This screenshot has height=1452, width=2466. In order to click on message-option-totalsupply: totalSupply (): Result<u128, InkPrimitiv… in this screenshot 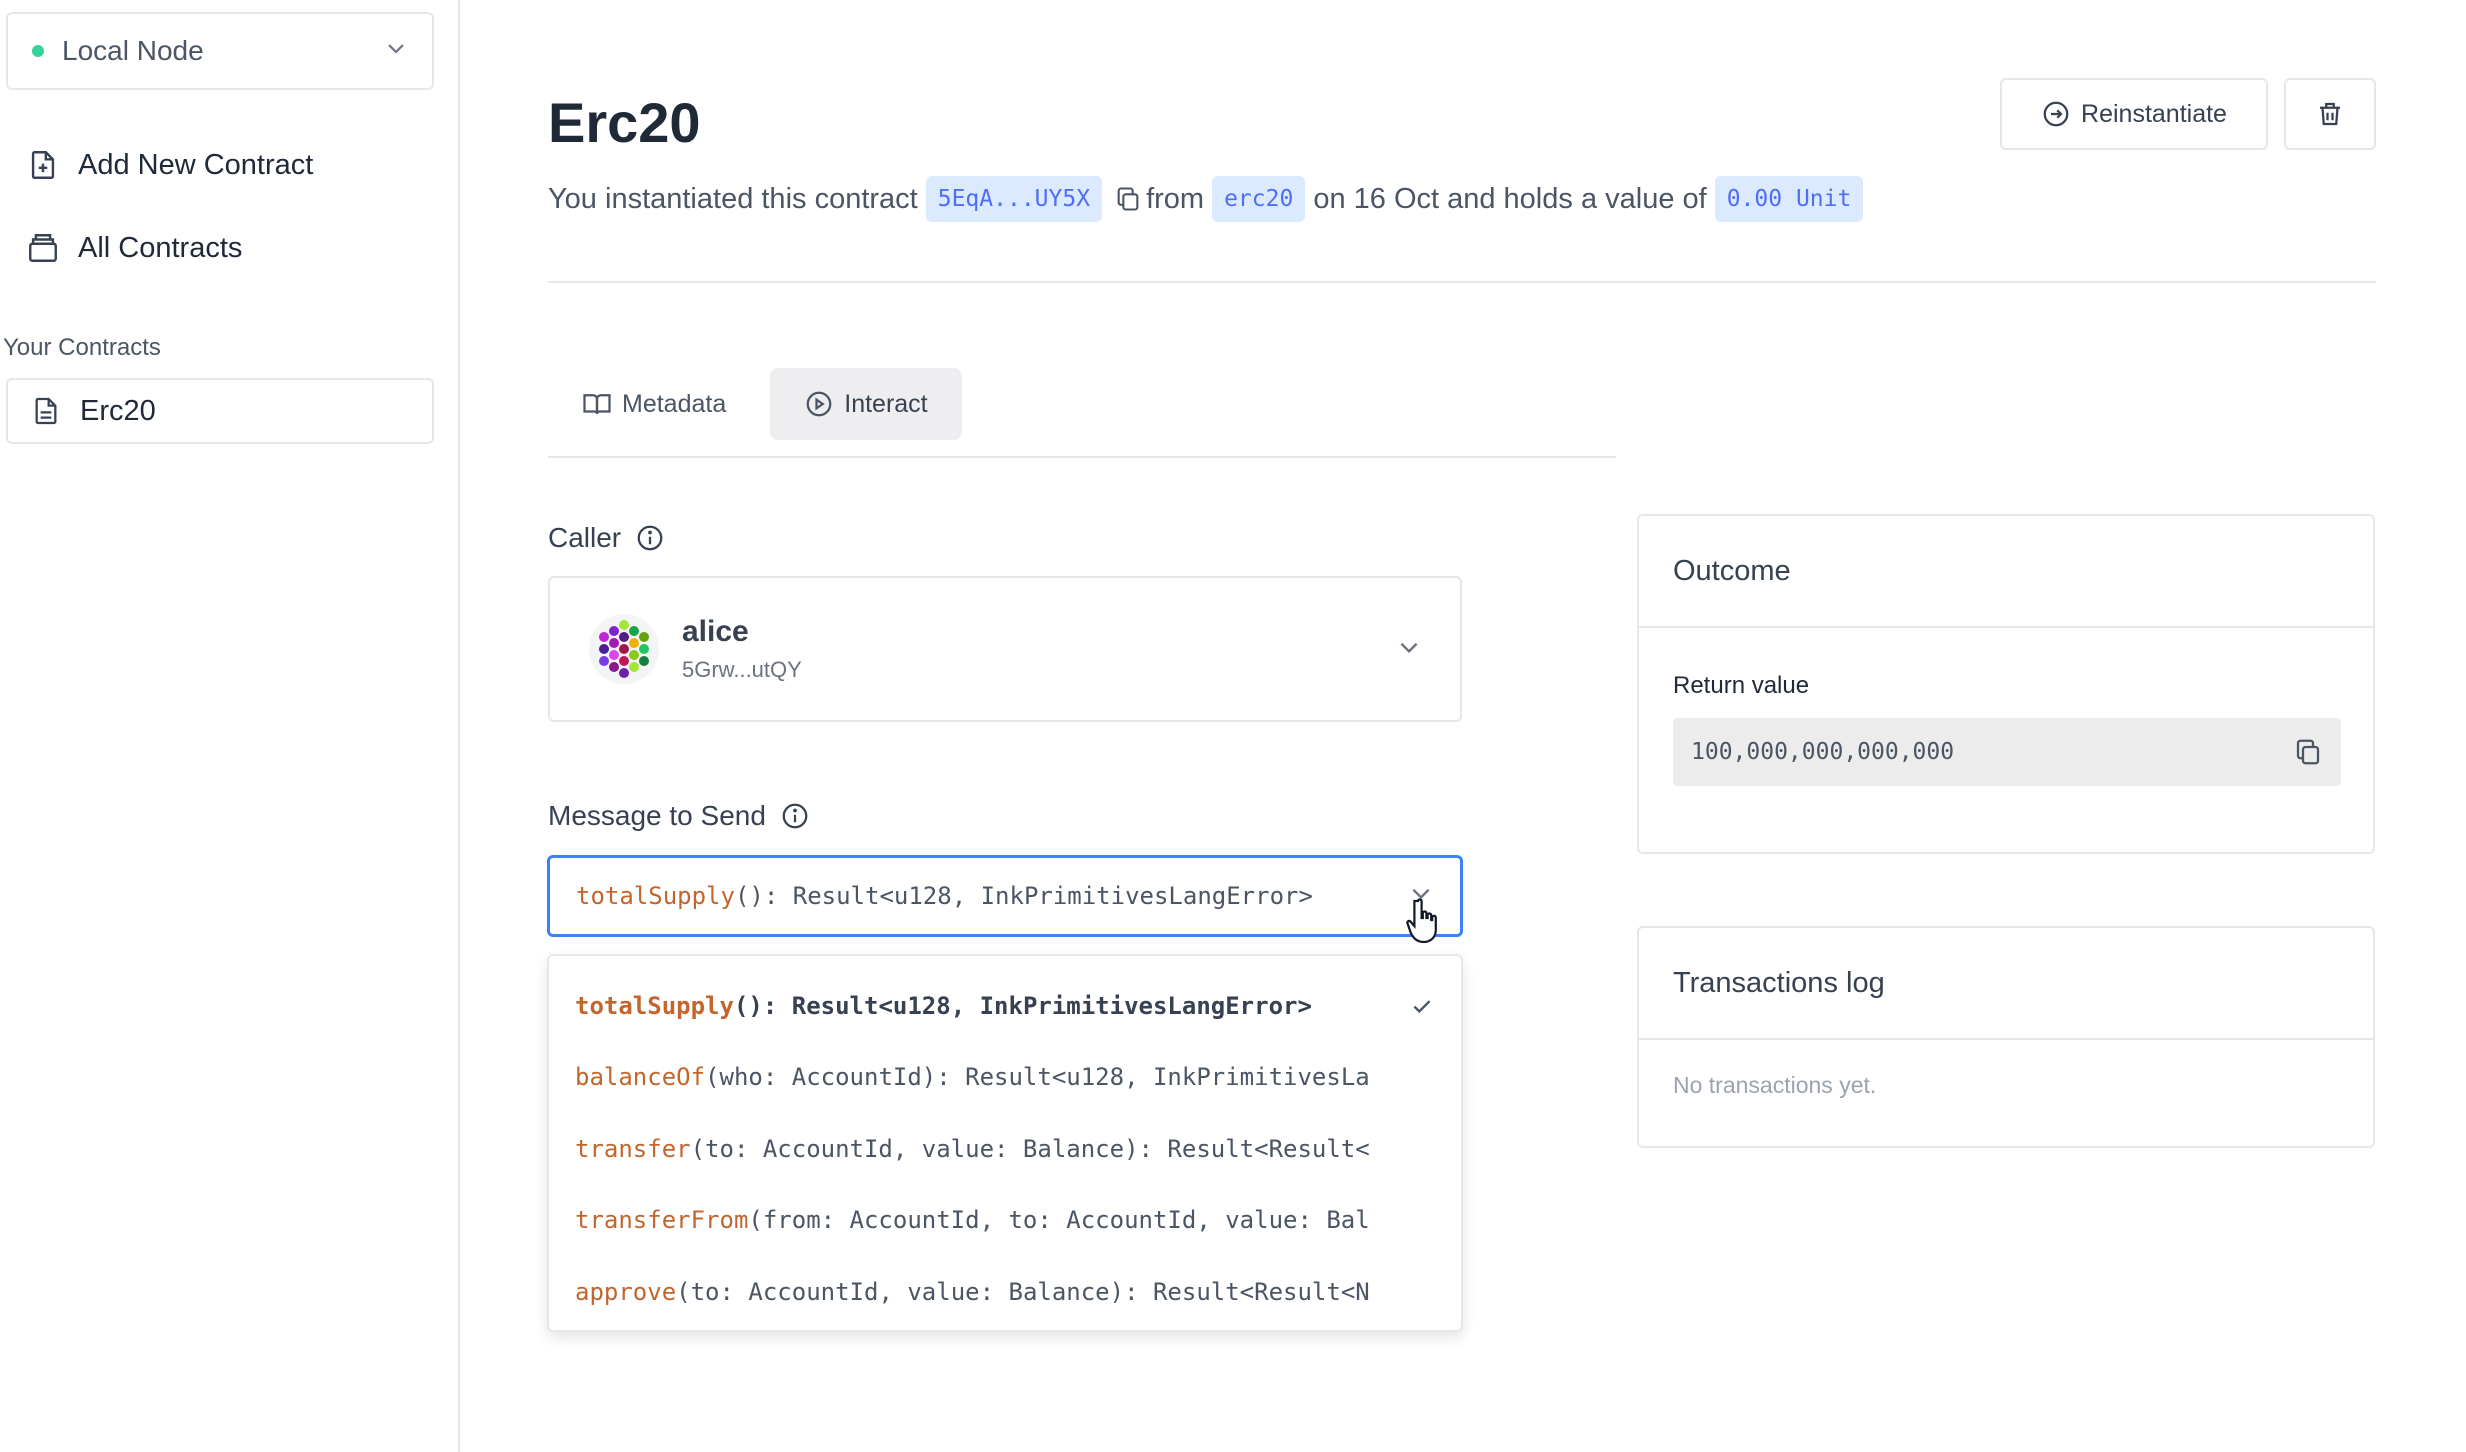, I will do `click(1005, 1006)`.